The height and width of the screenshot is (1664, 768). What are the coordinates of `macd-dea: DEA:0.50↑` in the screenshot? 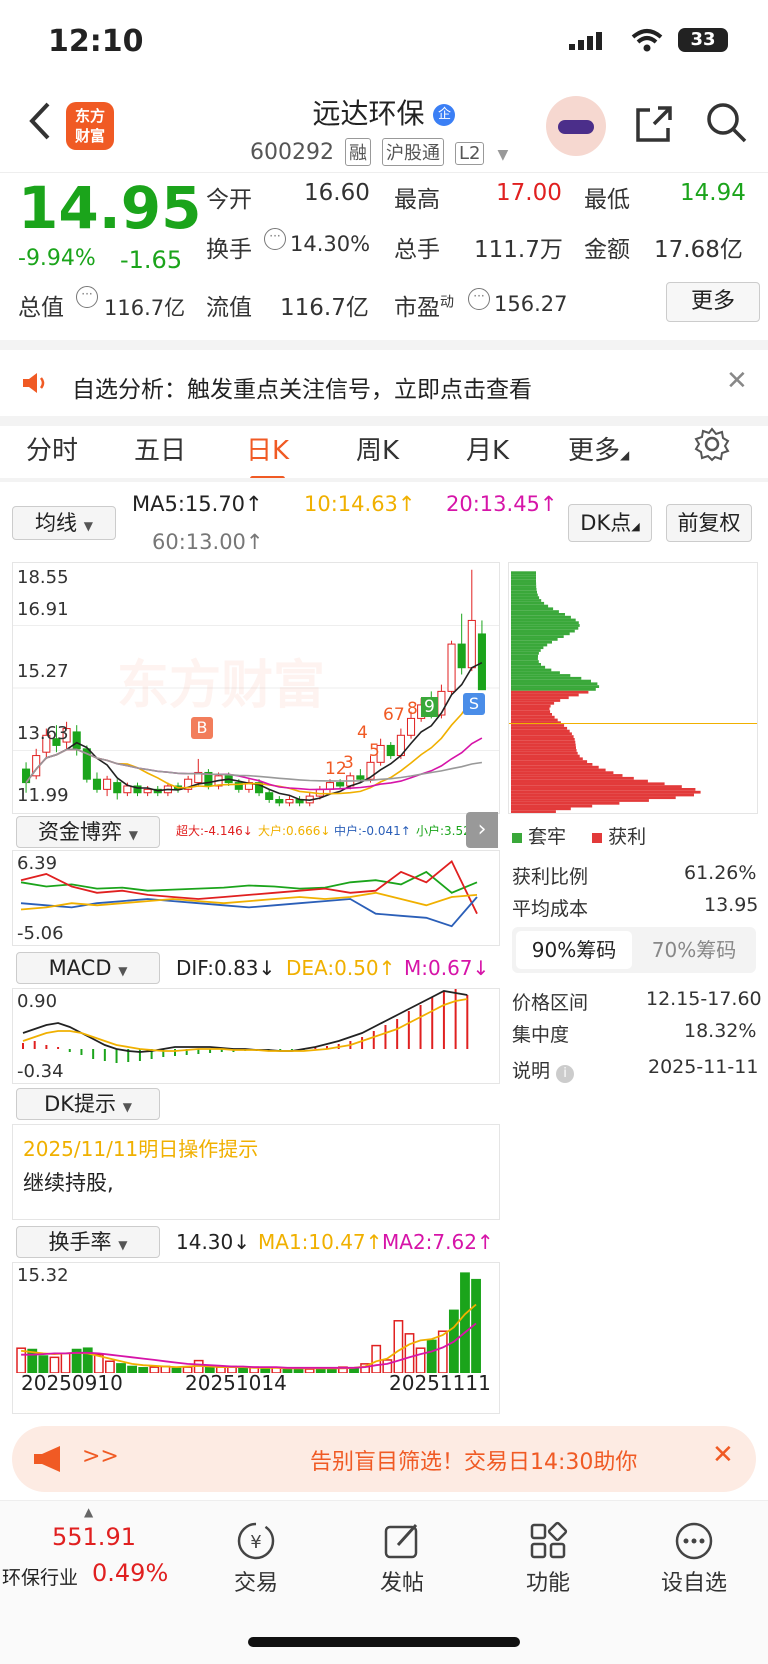 It's located at (341, 968).